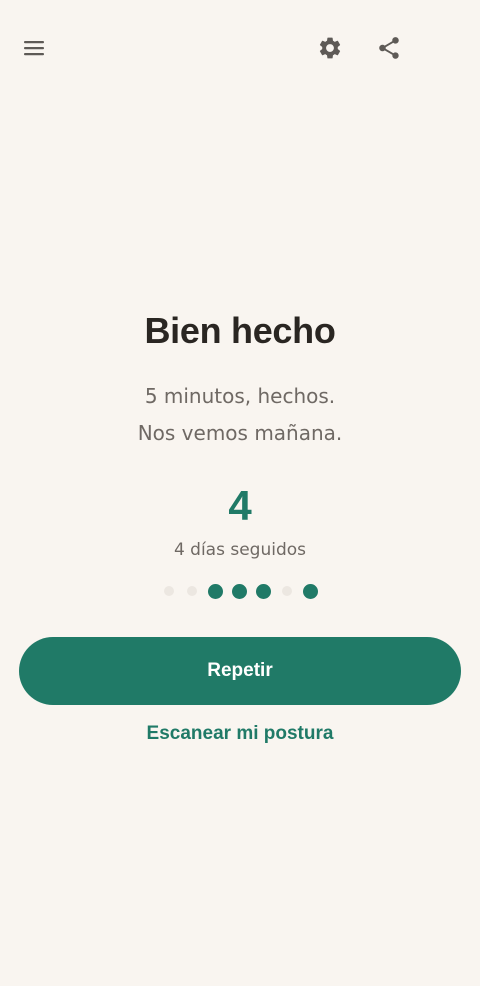 The image size is (480, 986). Describe the element at coordinates (240, 433) in the screenshot. I see `completion-subtitle-line2: Nos vemos mañana.` at that location.